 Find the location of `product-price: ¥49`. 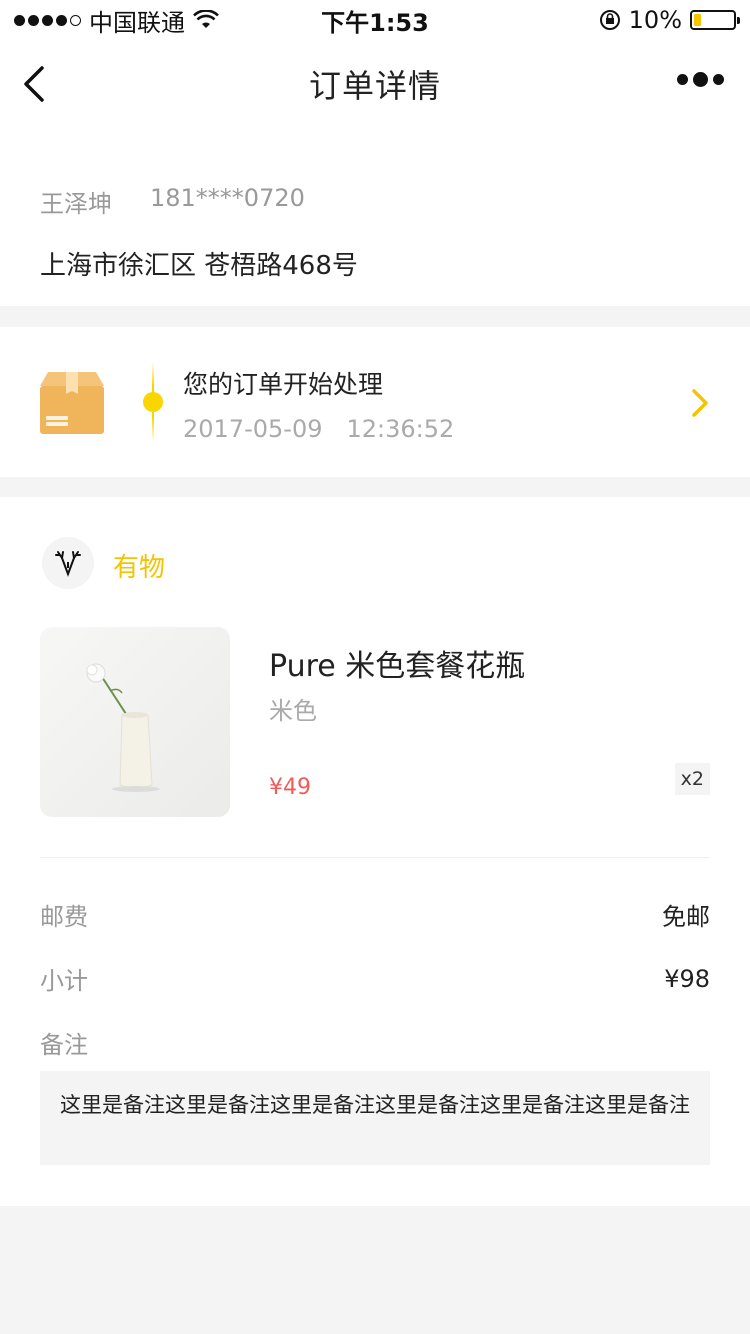

product-price: ¥49 is located at coordinates (290, 787).